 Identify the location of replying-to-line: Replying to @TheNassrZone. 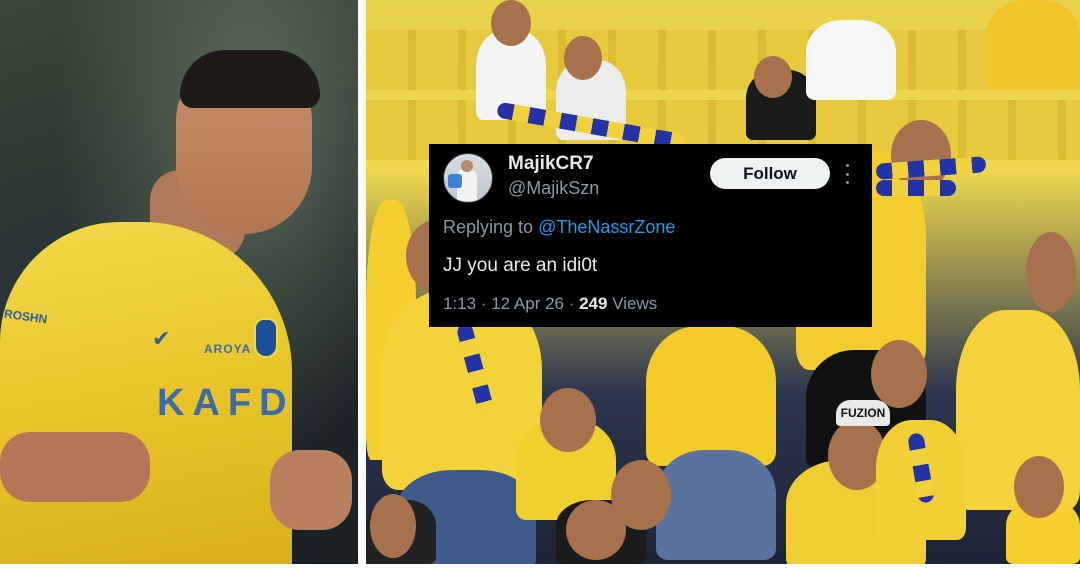
(559, 227).